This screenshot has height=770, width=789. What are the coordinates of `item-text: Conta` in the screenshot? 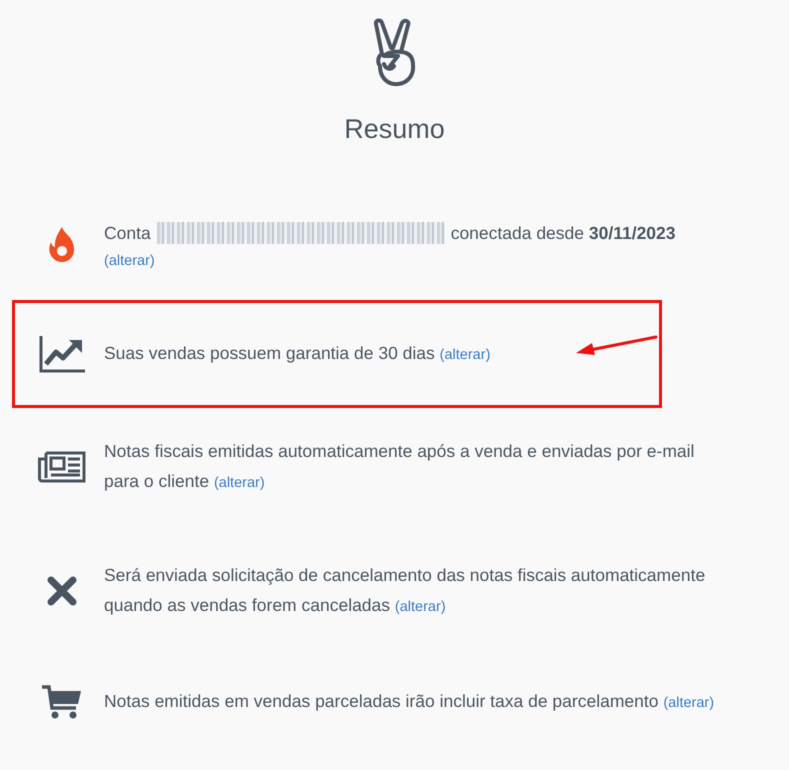 It's located at (127, 234).